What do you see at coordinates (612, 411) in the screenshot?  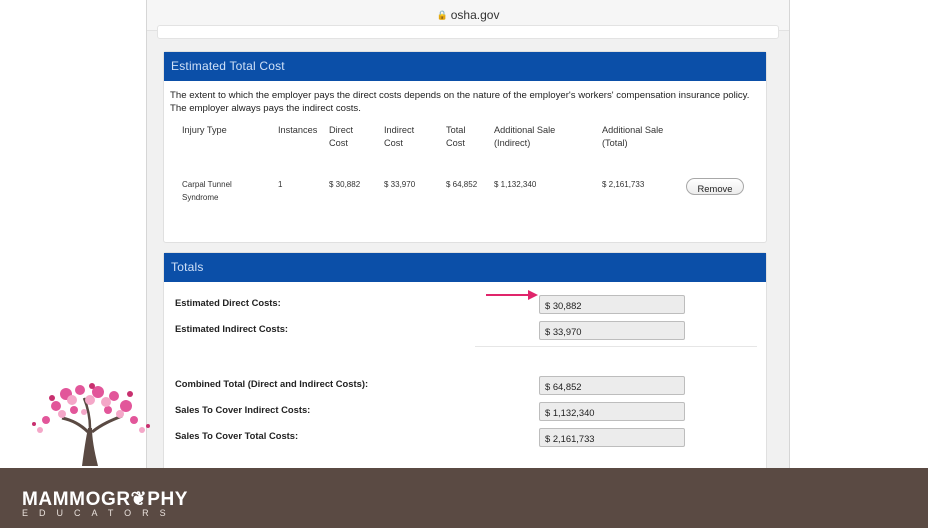 I see `field-sales-cover-indirect: $ 1,132,340` at bounding box center [612, 411].